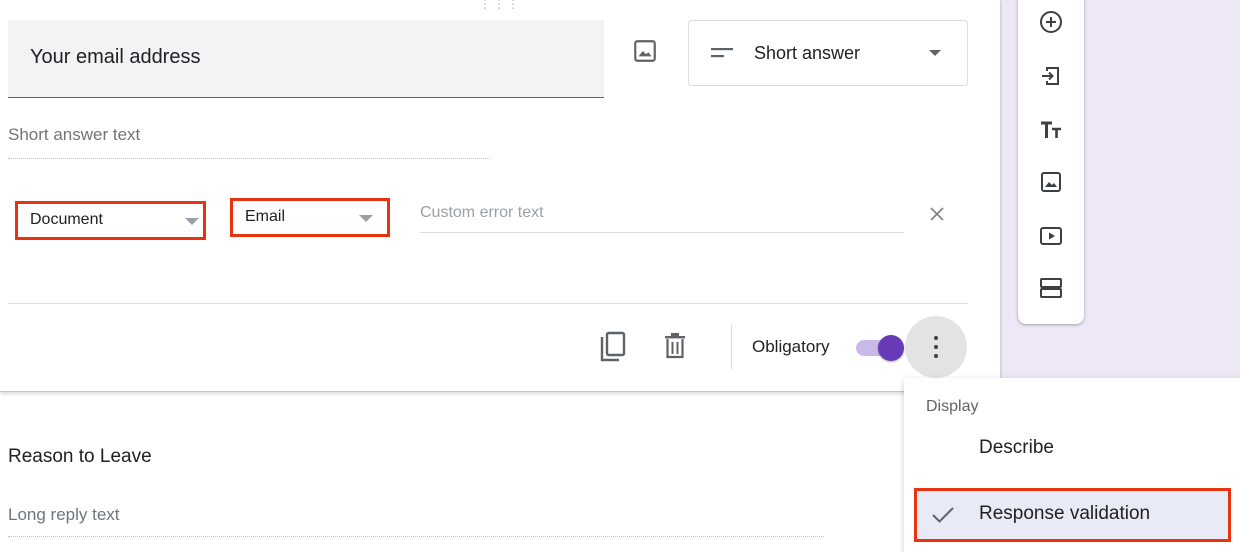  What do you see at coordinates (791, 346) in the screenshot?
I see `required-label: Obligatory` at bounding box center [791, 346].